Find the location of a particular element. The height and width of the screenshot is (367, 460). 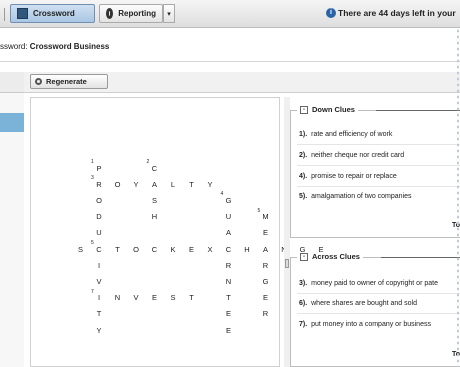

chevron-down-icon: ▾ is located at coordinates (169, 14).